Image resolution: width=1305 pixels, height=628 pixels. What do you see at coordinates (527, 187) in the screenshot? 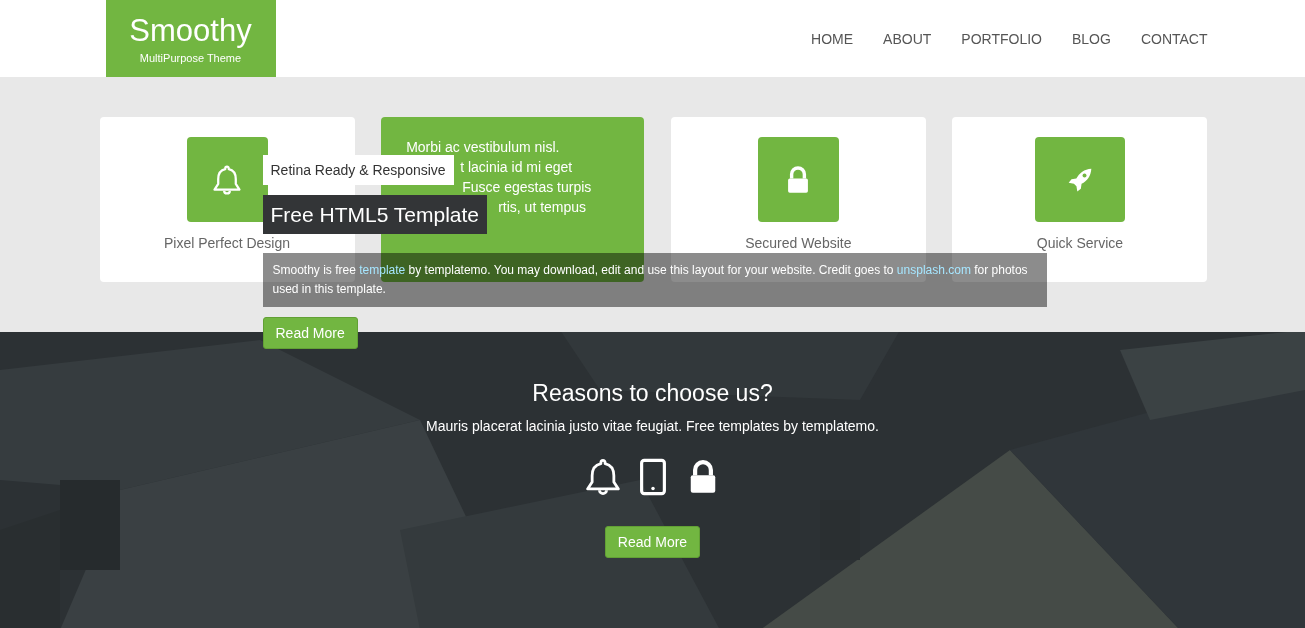
I see `card-text: Fusce egestas turpis` at bounding box center [527, 187].